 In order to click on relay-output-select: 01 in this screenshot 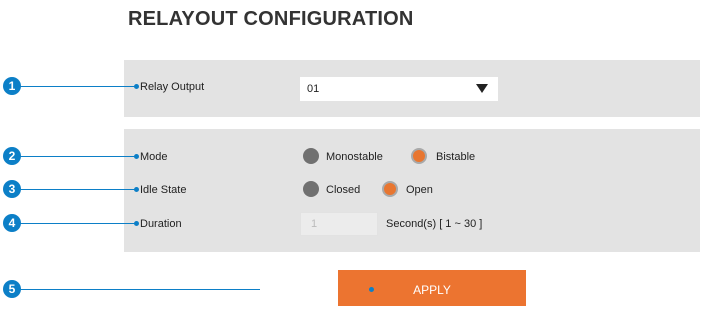, I will do `click(399, 89)`.